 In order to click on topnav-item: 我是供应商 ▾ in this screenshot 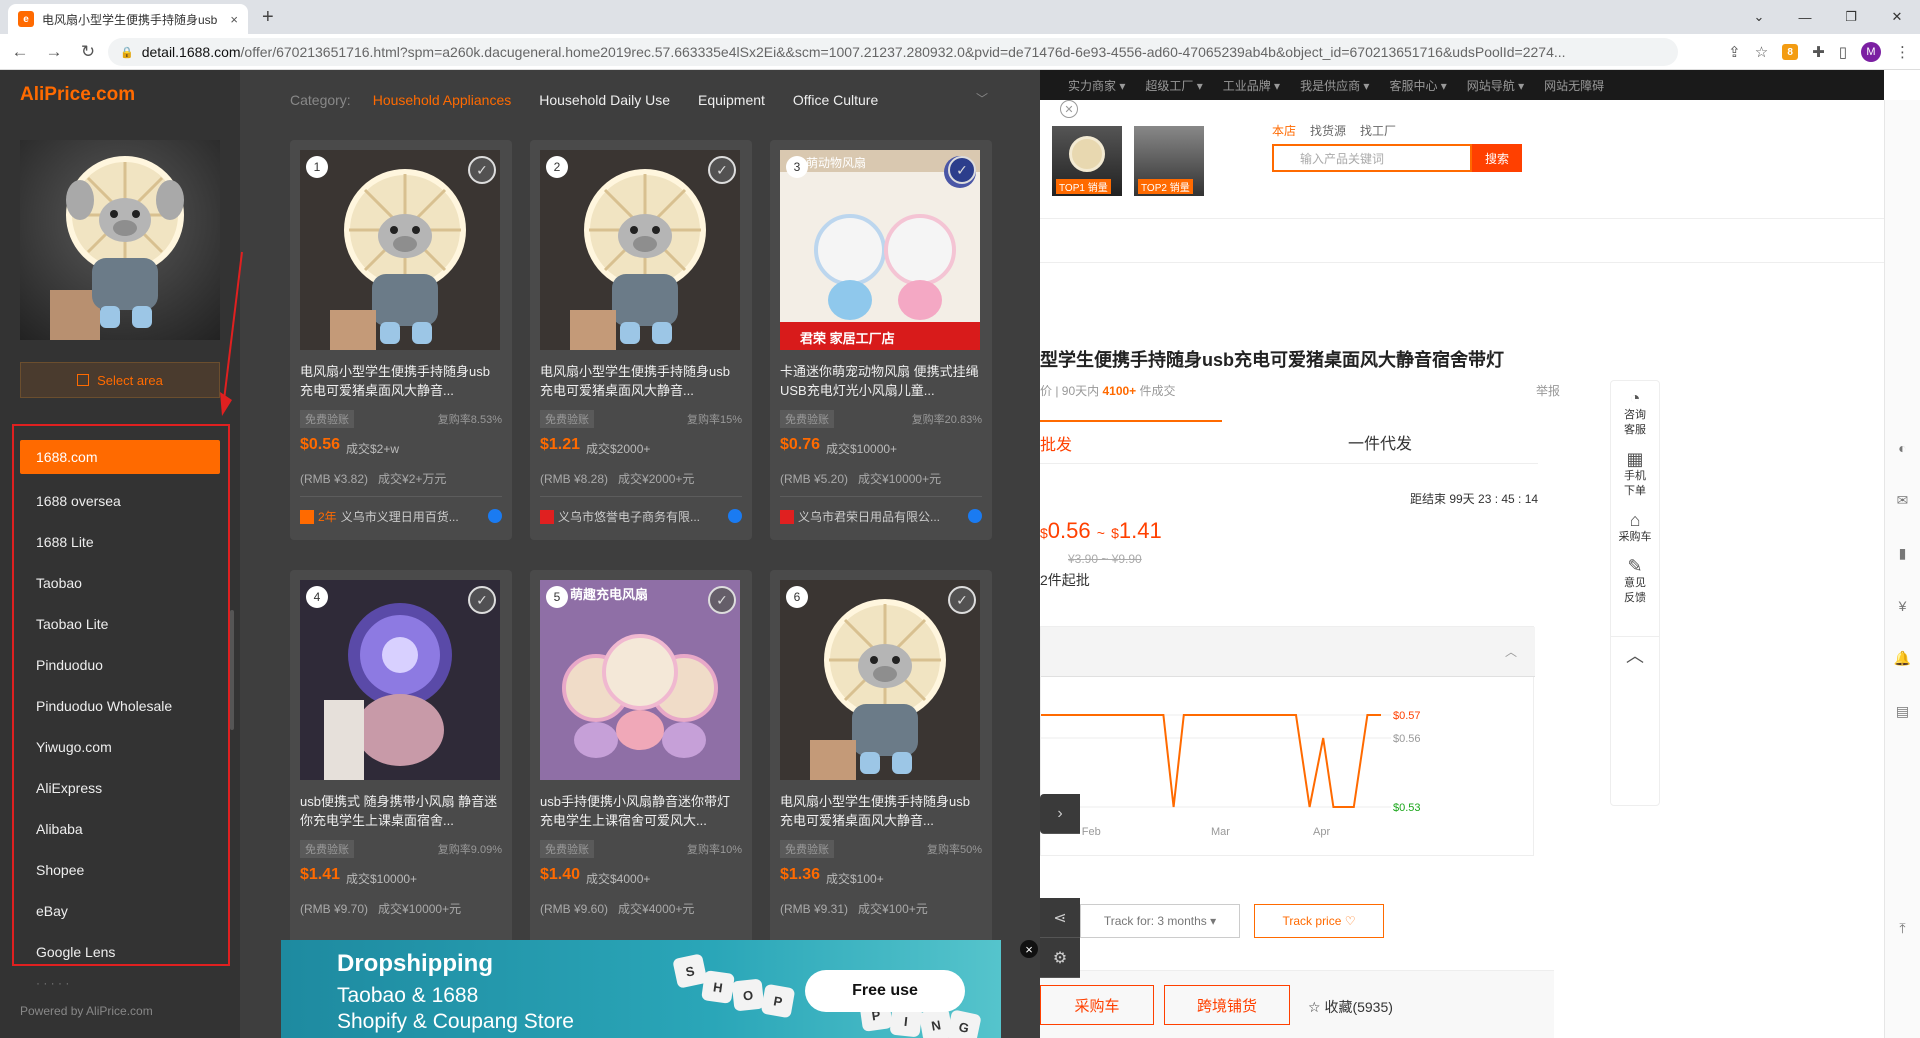, I will do `click(1334, 85)`.